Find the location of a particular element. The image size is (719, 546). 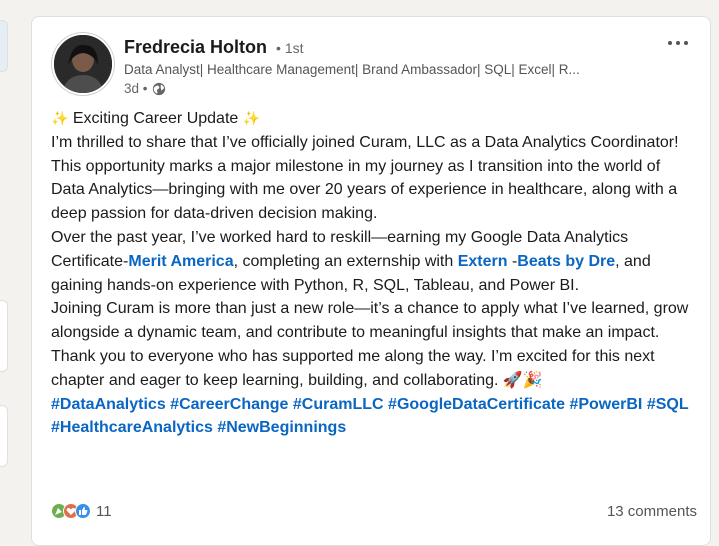

avatar is located at coordinates (83, 64).